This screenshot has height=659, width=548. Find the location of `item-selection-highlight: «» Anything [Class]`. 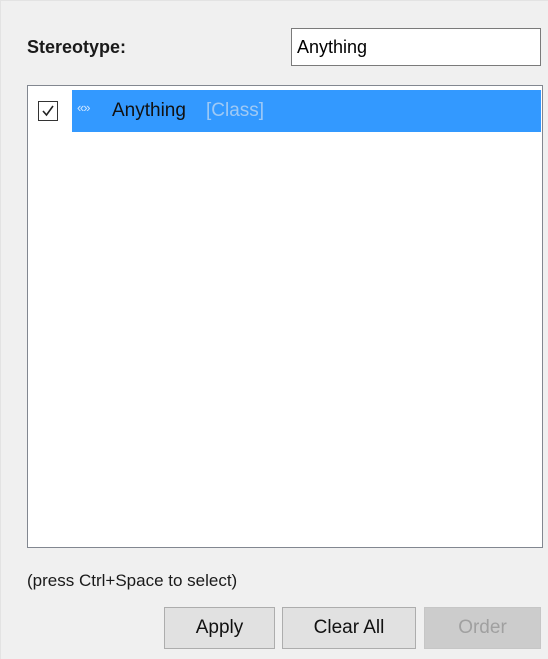

item-selection-highlight: «» Anything [Class] is located at coordinates (306, 111).